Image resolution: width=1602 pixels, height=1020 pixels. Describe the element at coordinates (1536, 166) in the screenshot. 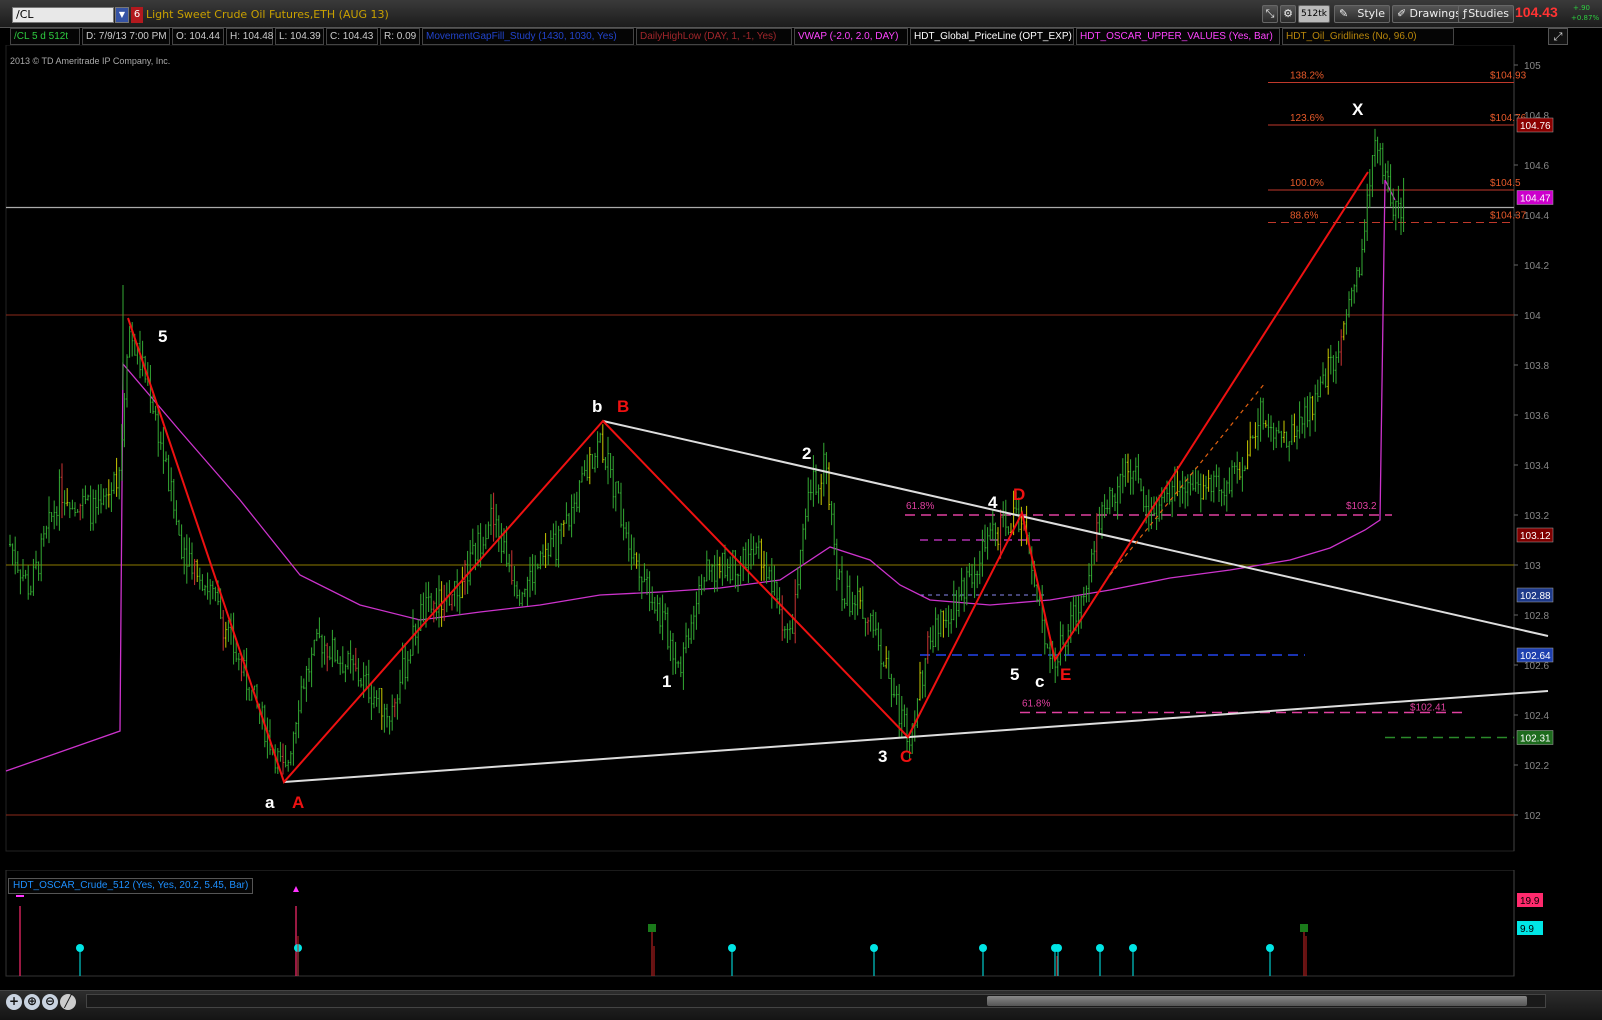

I see `price-tick-2: 104.6` at that location.